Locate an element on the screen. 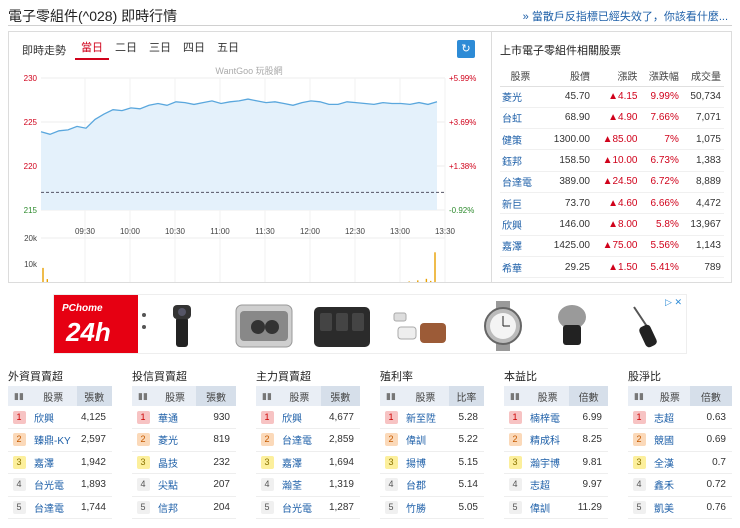 This screenshot has width=740, height=528. ranking-stock-name: 志超 is located at coordinates (548, 485).